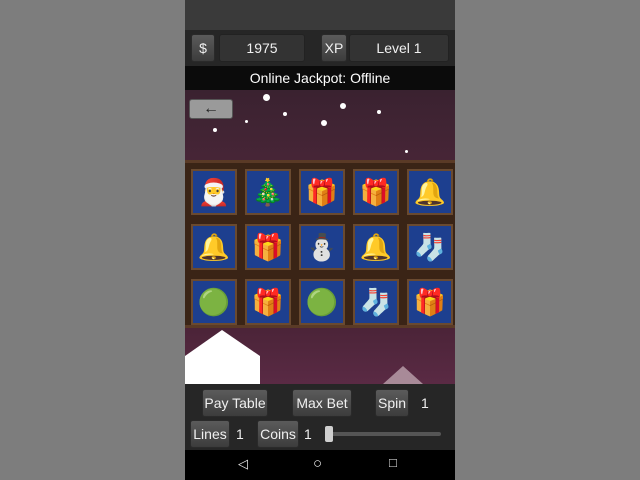 This screenshot has height=480, width=640. What do you see at coordinates (320, 15) in the screenshot?
I see `status-bar` at bounding box center [320, 15].